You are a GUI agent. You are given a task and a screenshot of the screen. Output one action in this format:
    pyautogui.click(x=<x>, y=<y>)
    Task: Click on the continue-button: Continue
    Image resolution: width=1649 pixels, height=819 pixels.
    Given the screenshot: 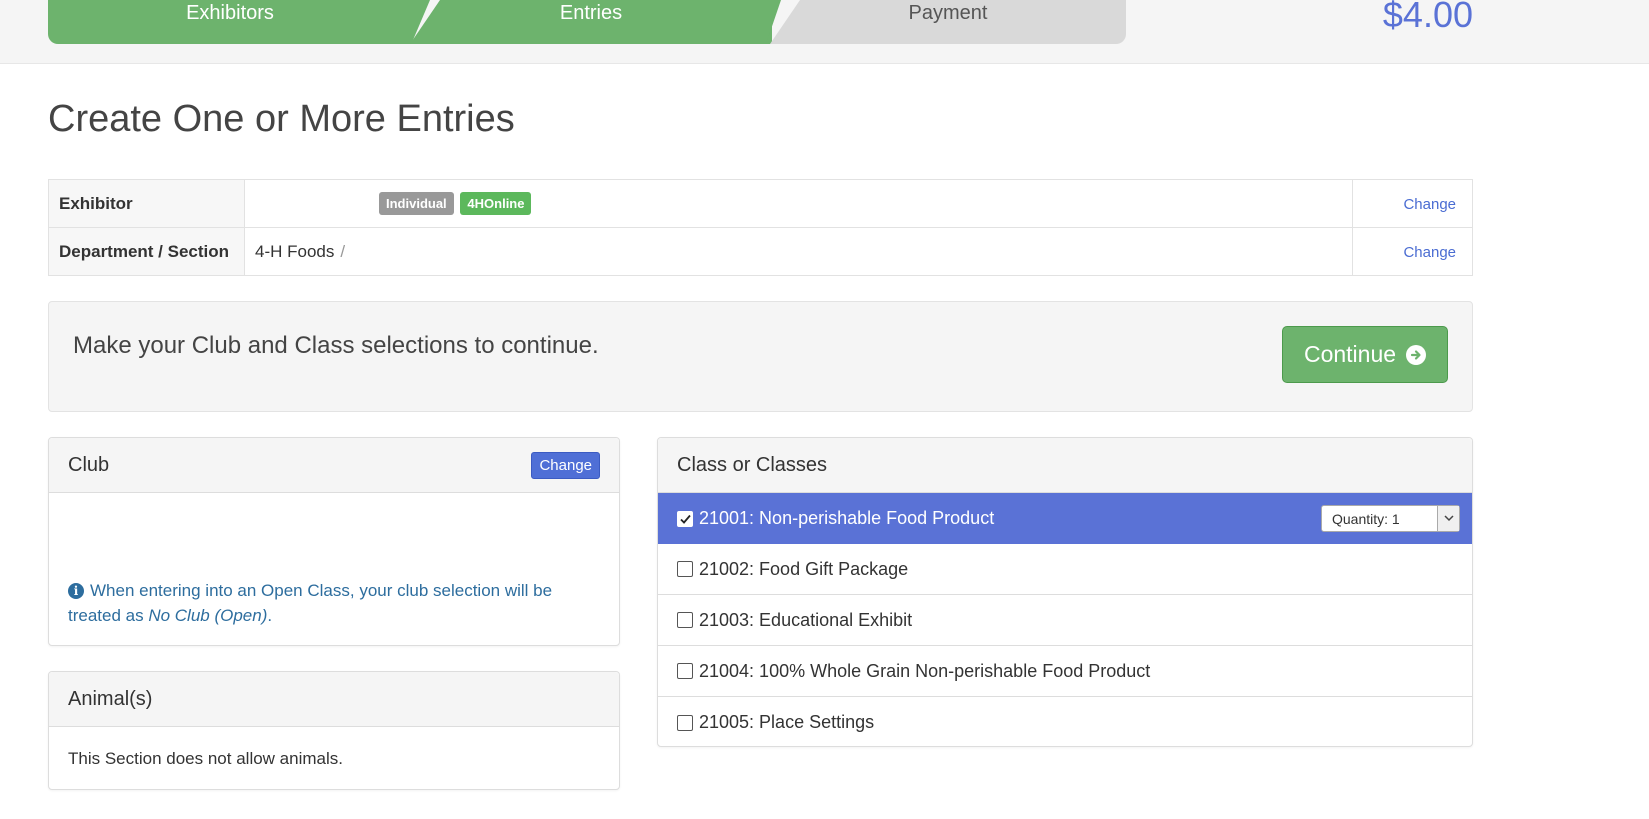 What is the action you would take?
    pyautogui.click(x=1365, y=354)
    